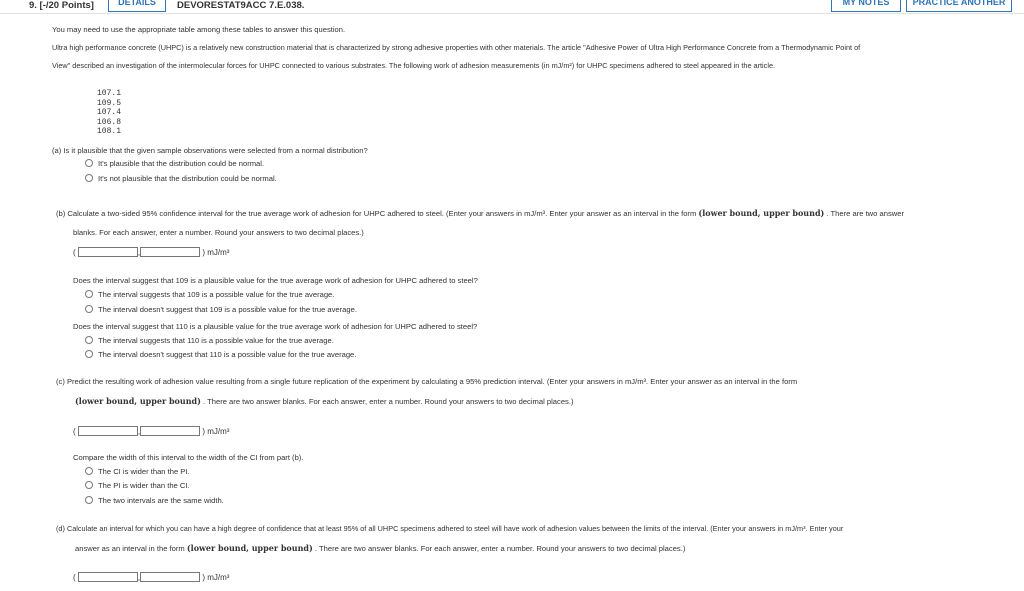  What do you see at coordinates (137, 6) in the screenshot?
I see `details-button: DETAILS` at bounding box center [137, 6].